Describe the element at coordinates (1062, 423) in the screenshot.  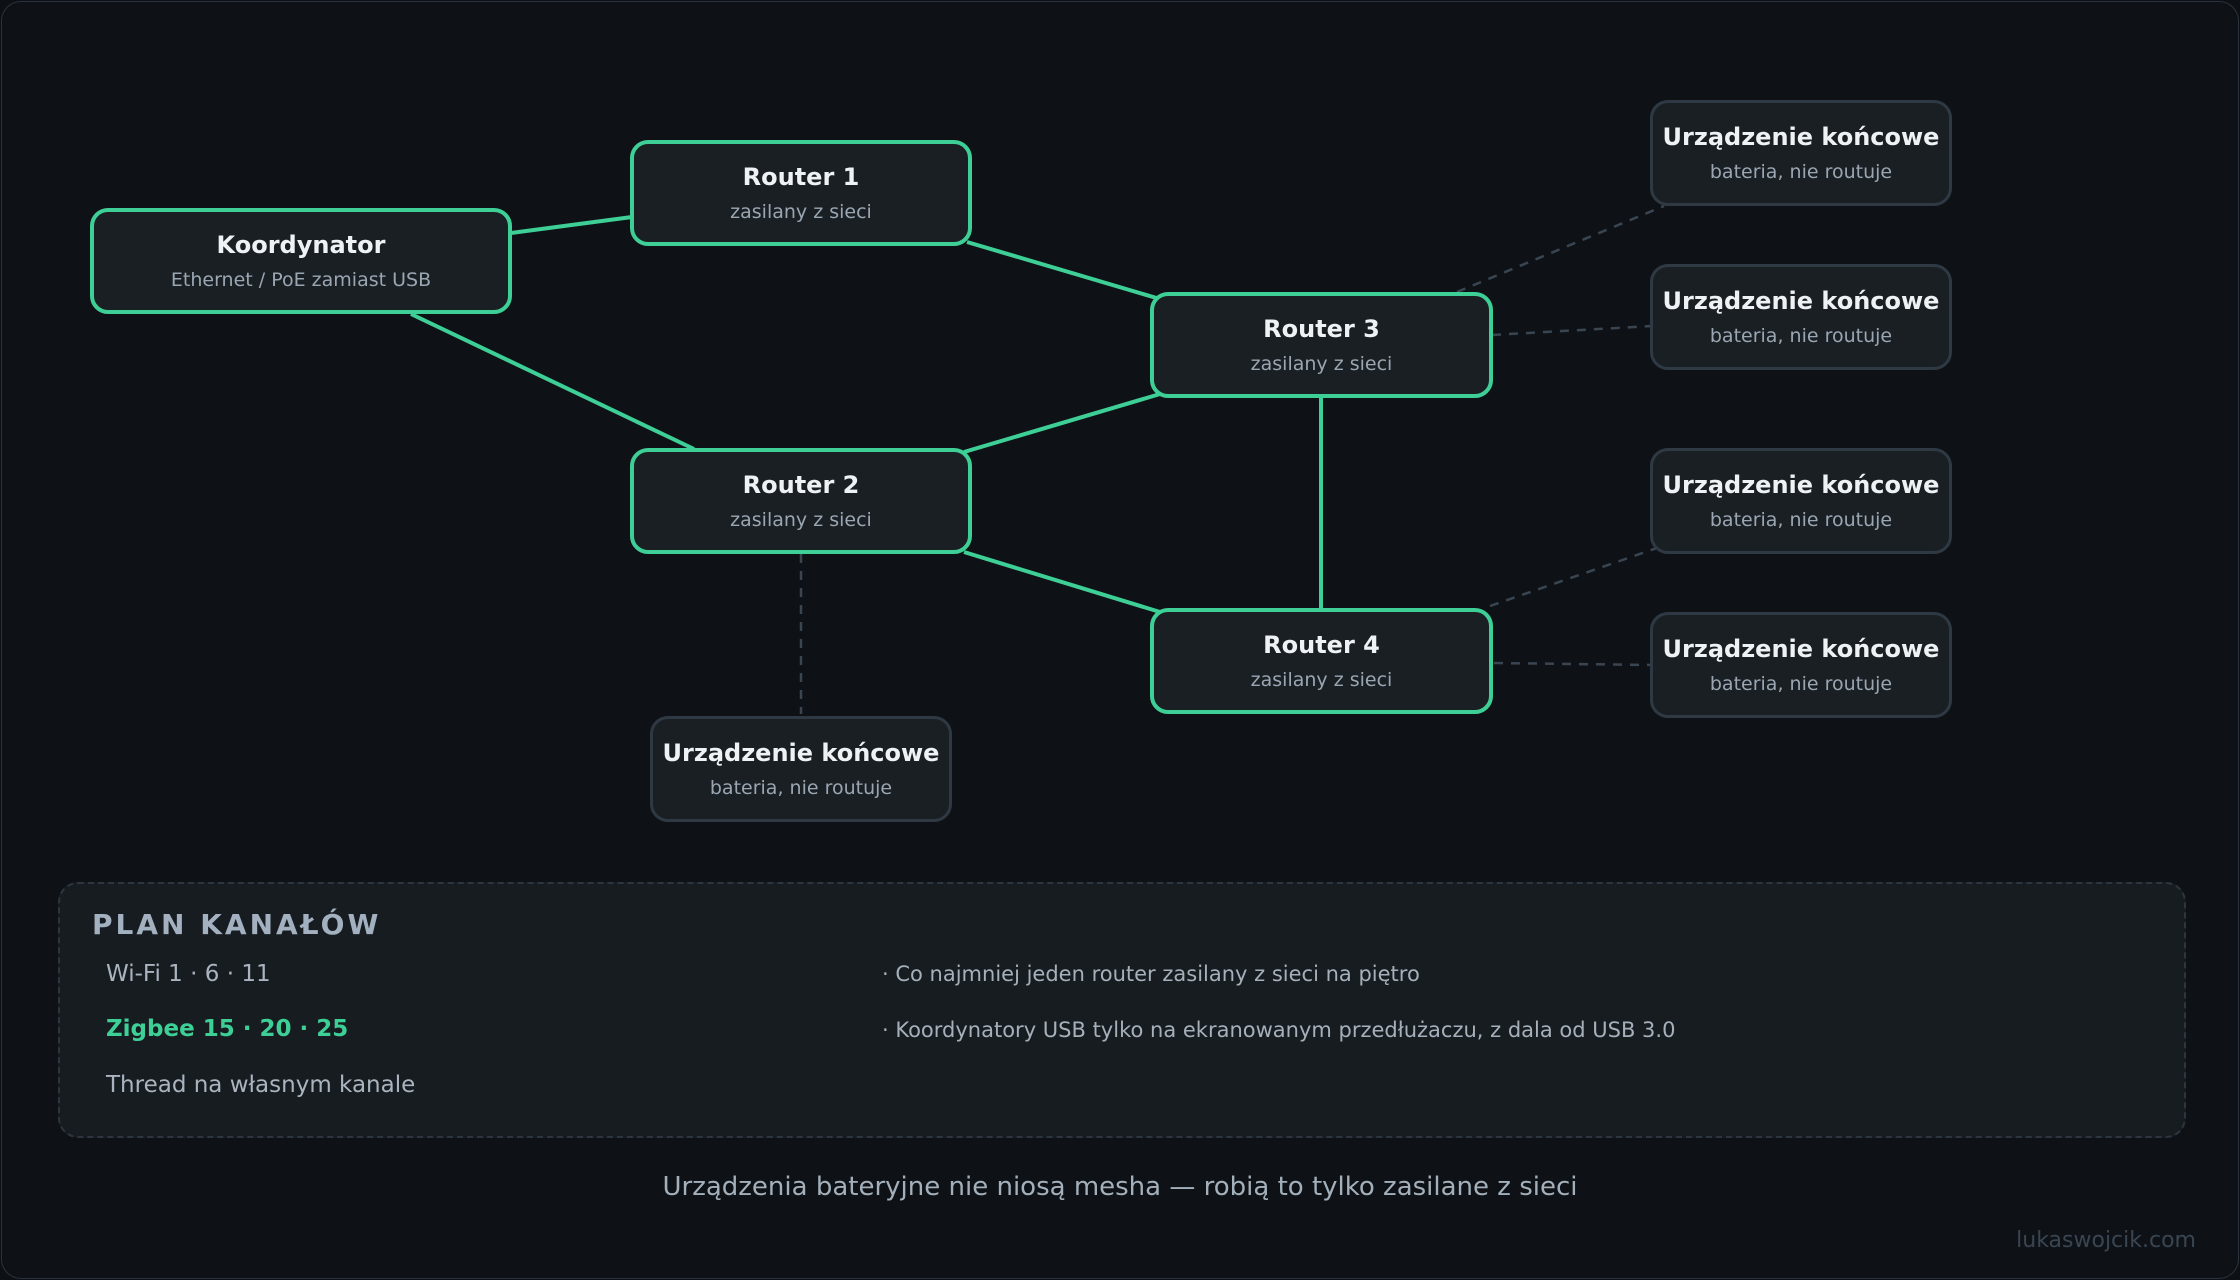
I see `link-router2-router3` at that location.